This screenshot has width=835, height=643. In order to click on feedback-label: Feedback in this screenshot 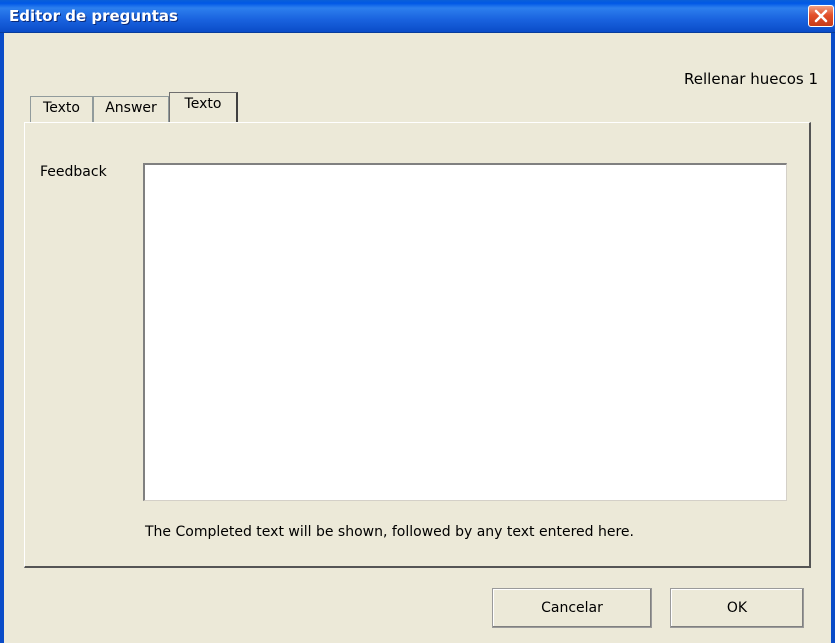, I will do `click(73, 172)`.